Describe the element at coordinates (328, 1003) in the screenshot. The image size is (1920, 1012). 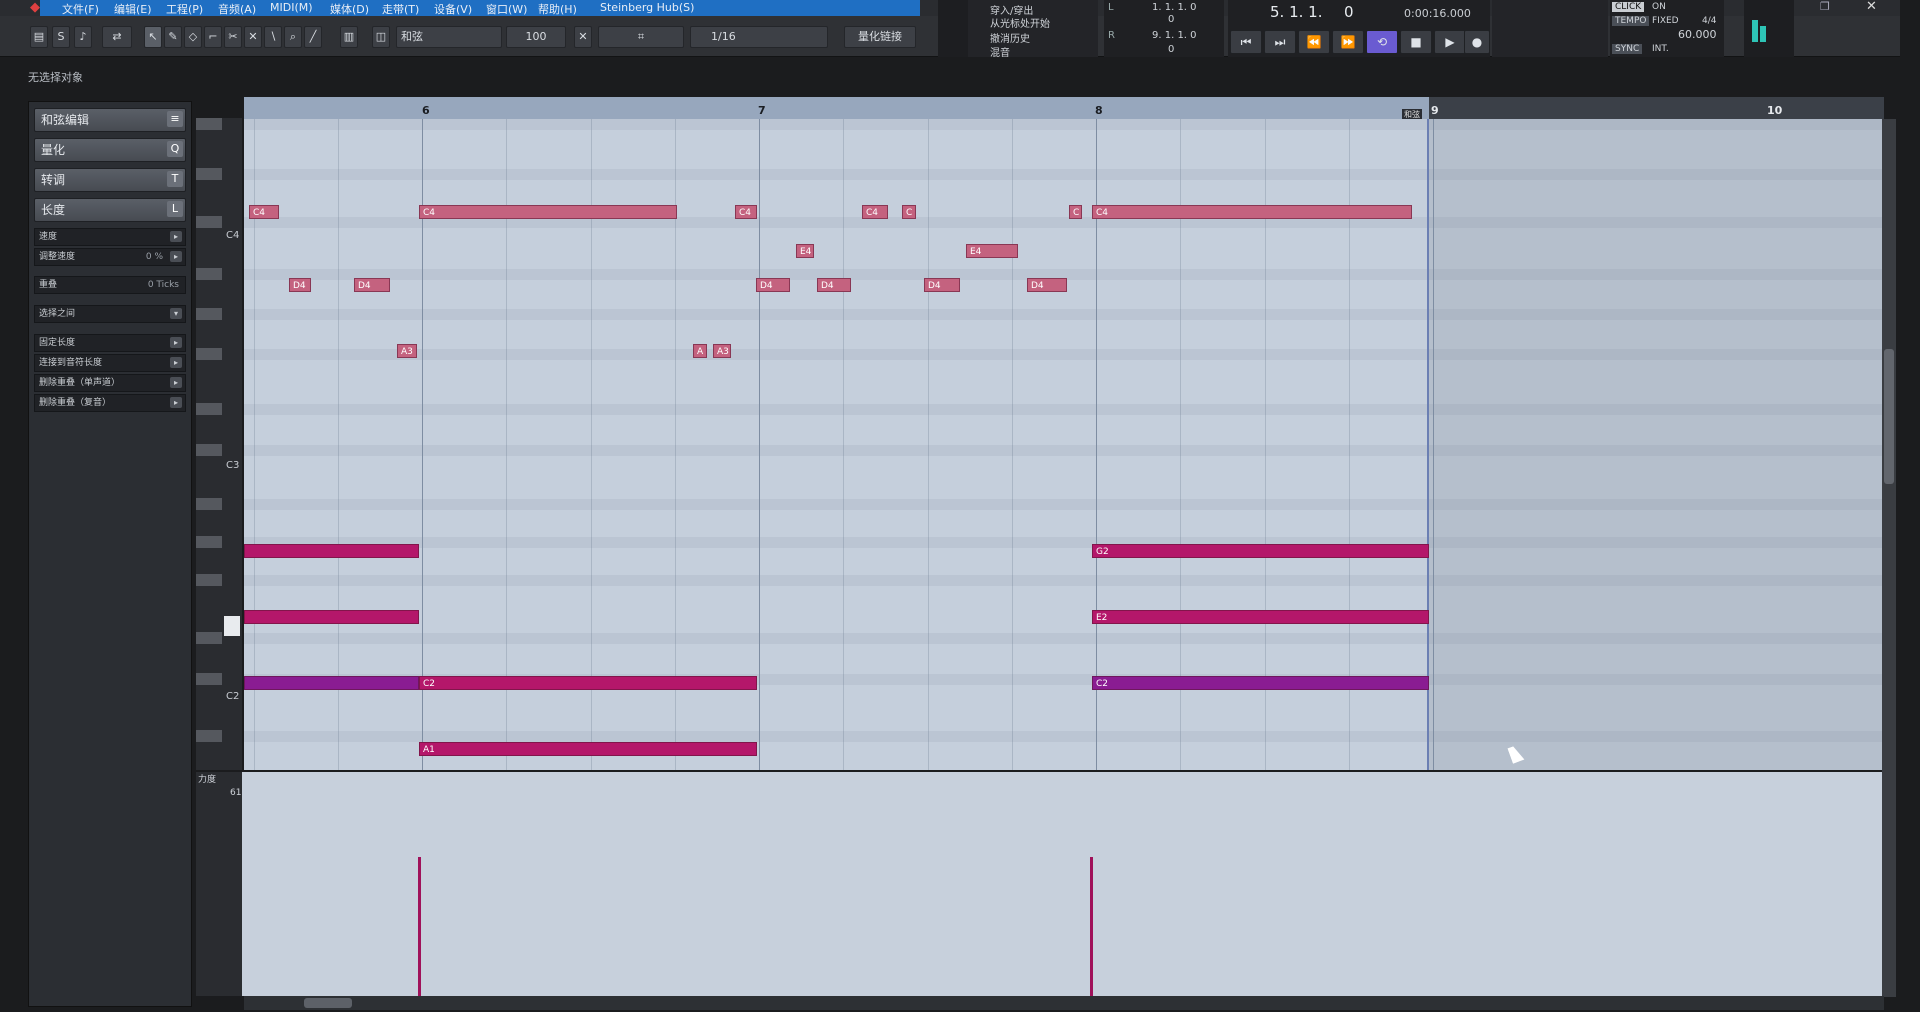
I see `horizontal-scroll-thumb` at that location.